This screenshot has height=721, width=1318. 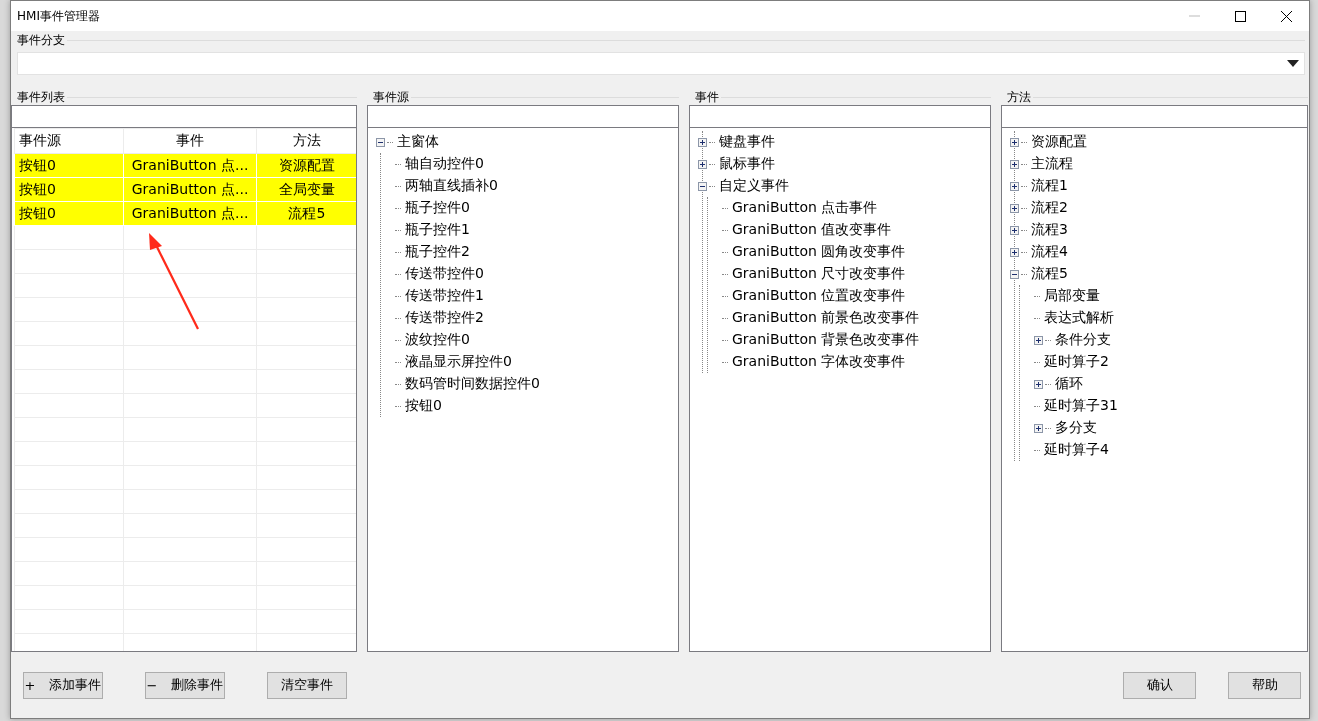 I want to click on group-title: 事件分支, so click(x=41, y=40).